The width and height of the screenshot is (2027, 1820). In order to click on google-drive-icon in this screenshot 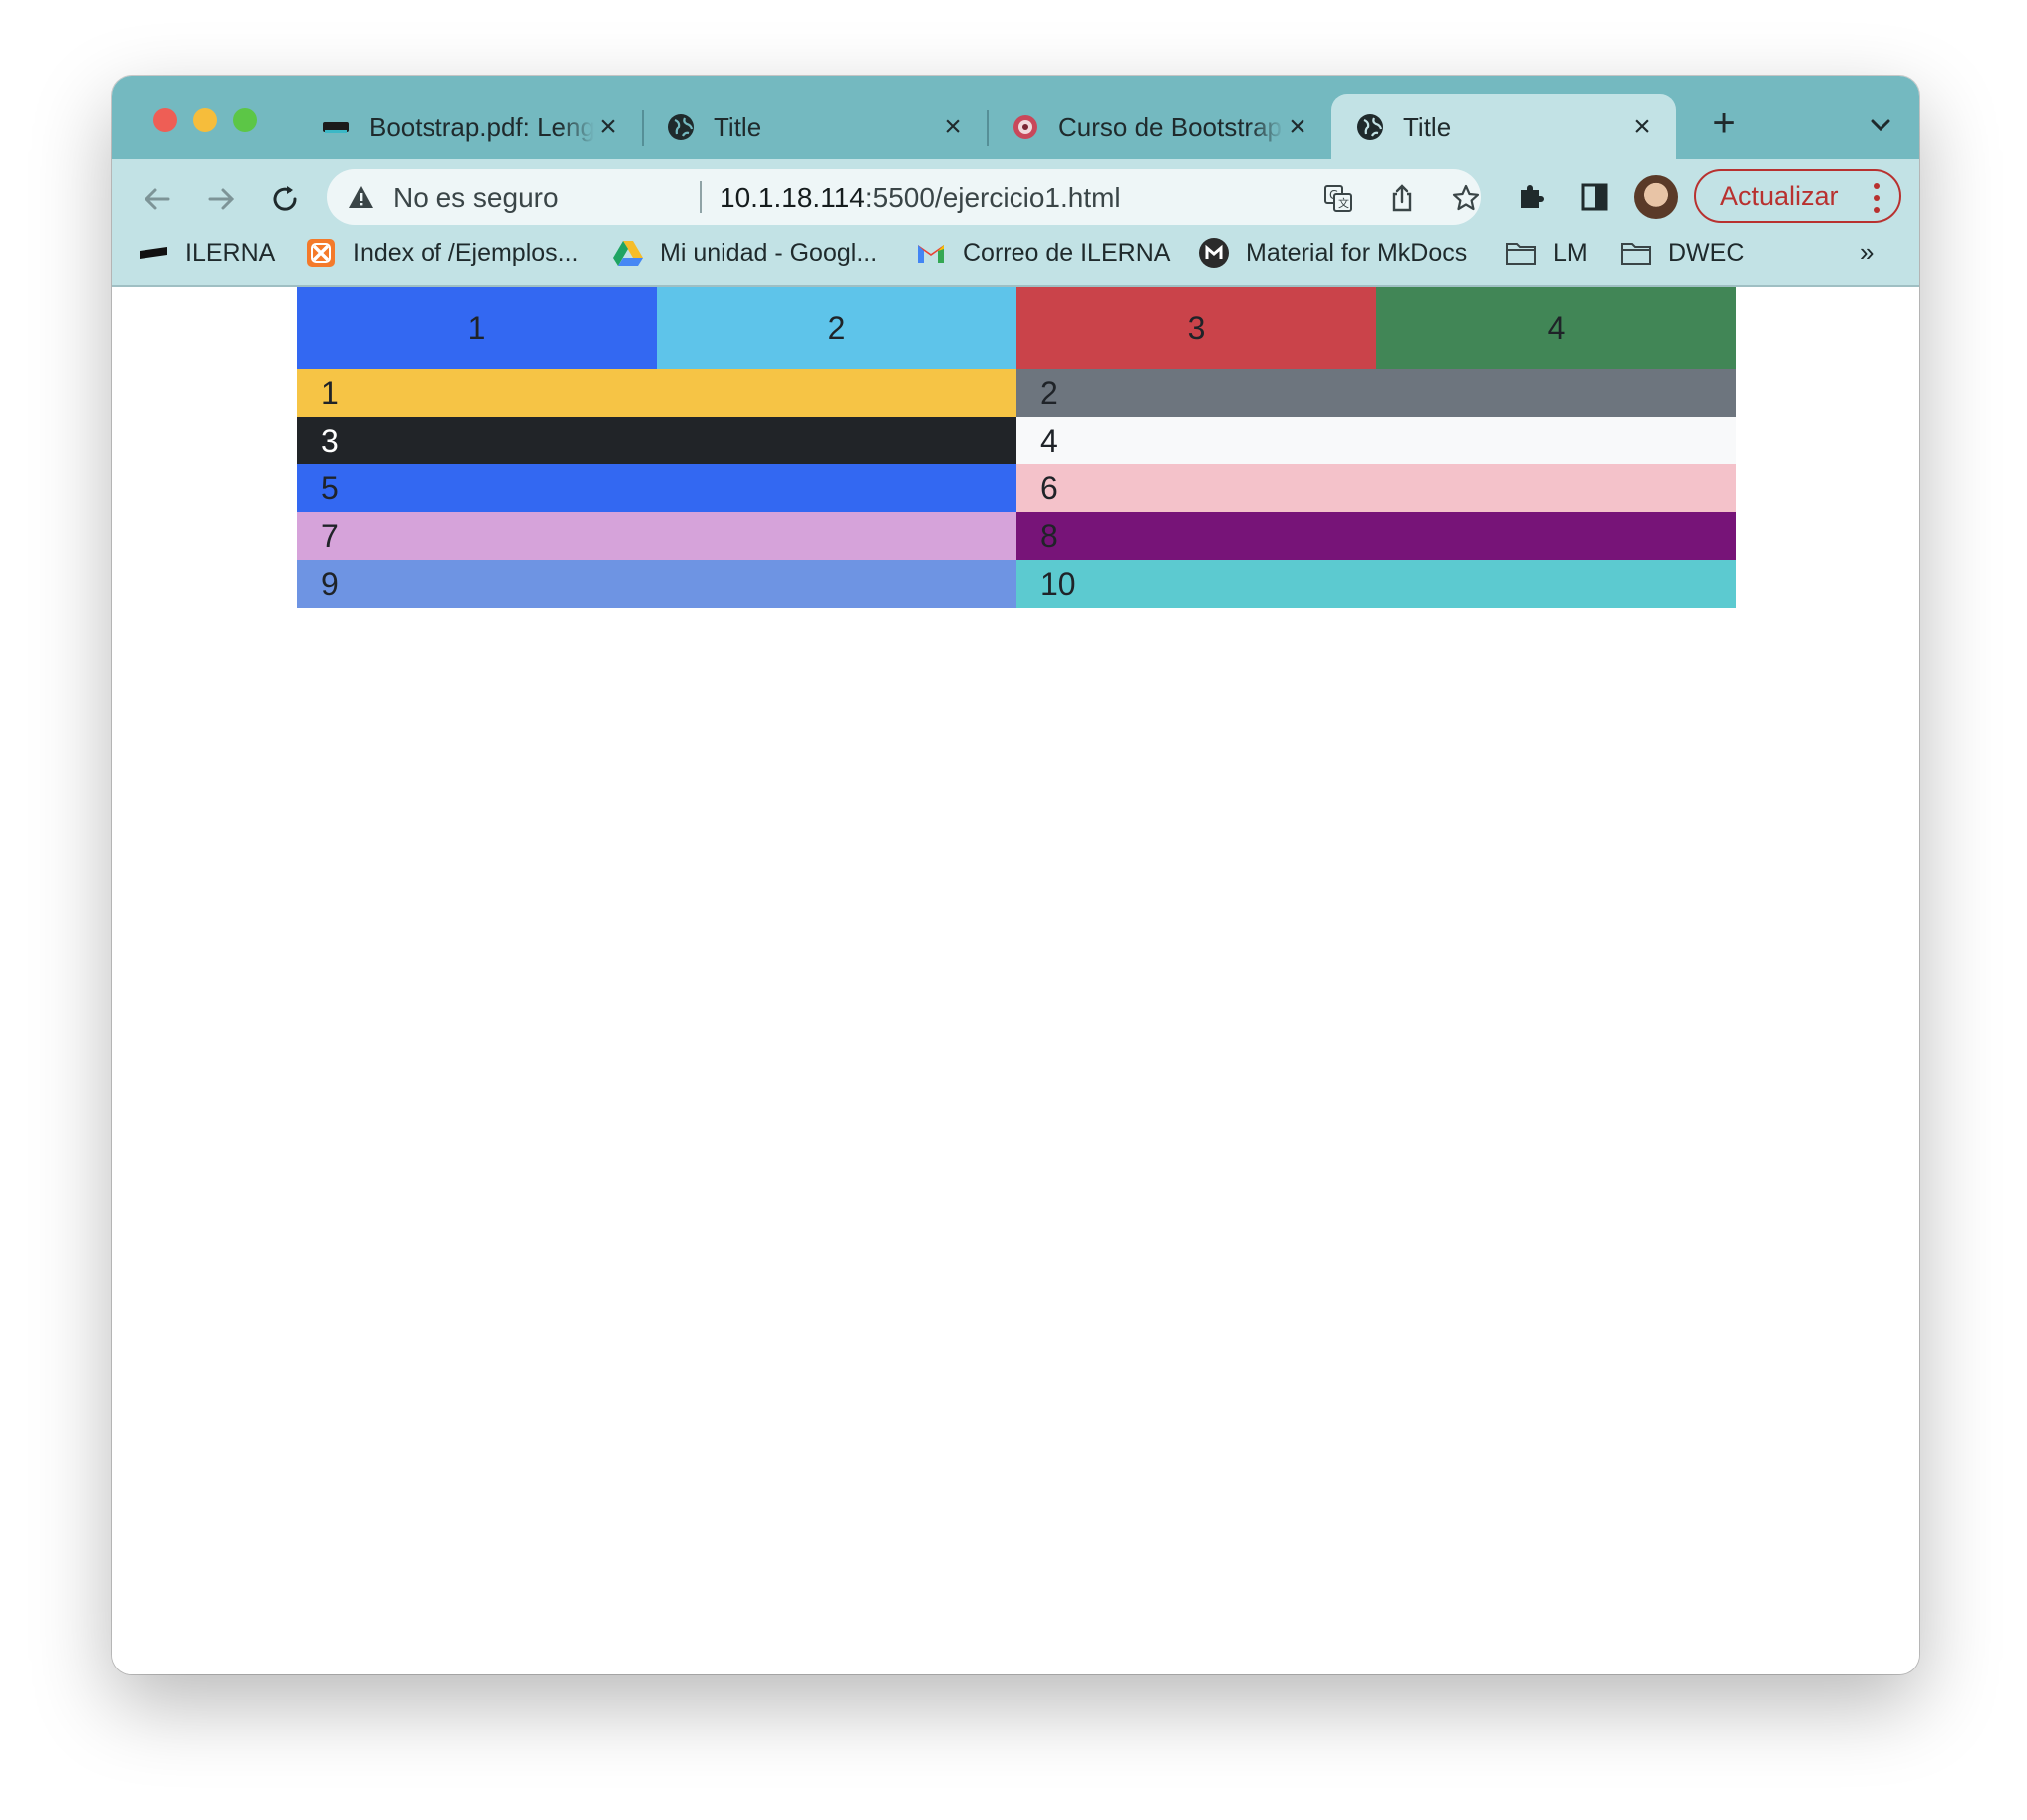, I will do `click(628, 253)`.